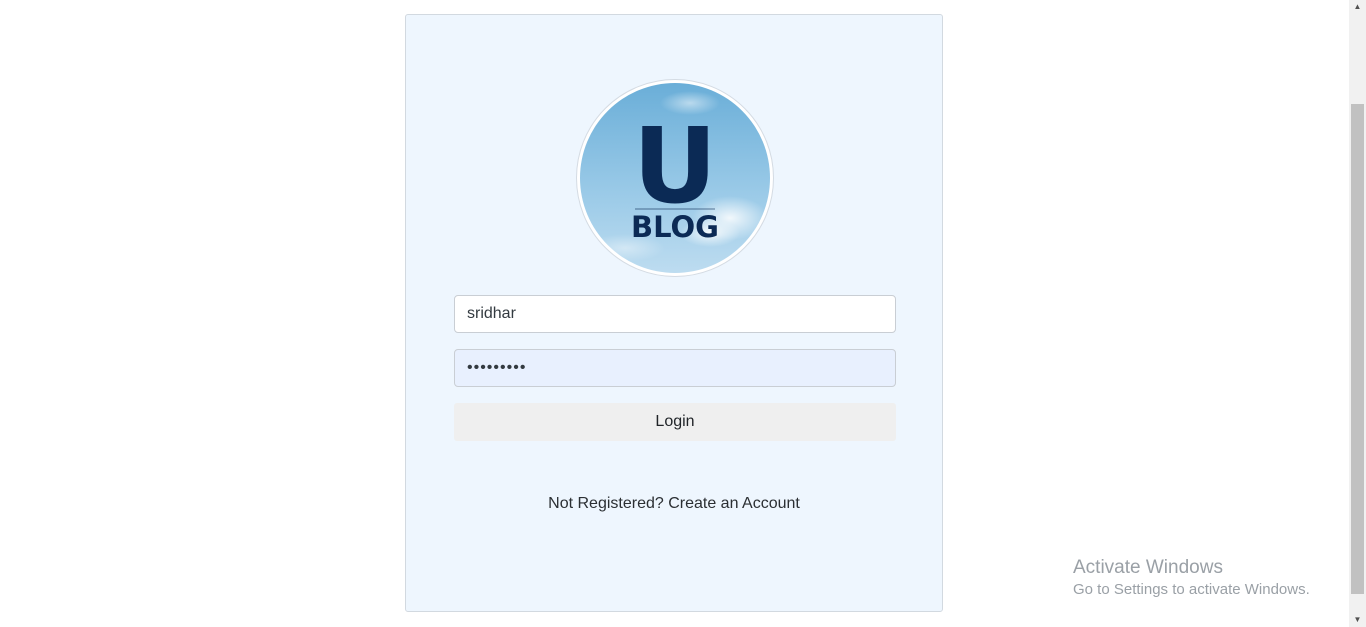  I want to click on scrollbar-thumb, so click(1357, 349).